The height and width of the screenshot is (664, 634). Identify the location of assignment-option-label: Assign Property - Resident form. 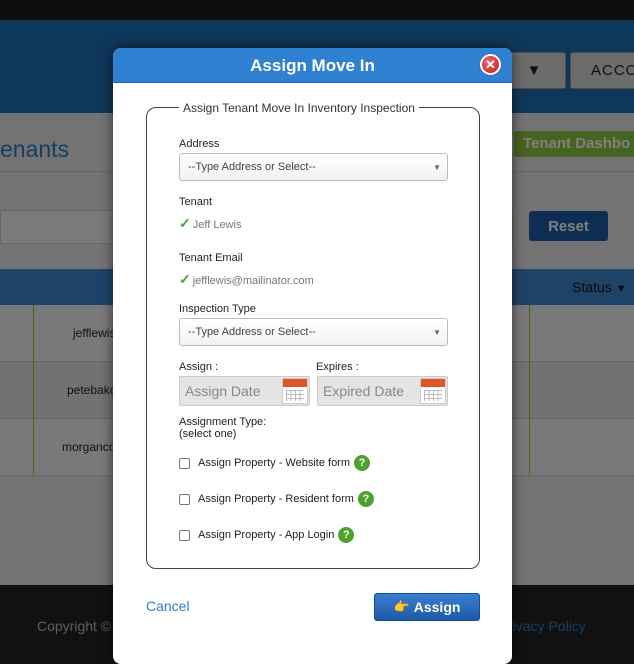
(276, 499).